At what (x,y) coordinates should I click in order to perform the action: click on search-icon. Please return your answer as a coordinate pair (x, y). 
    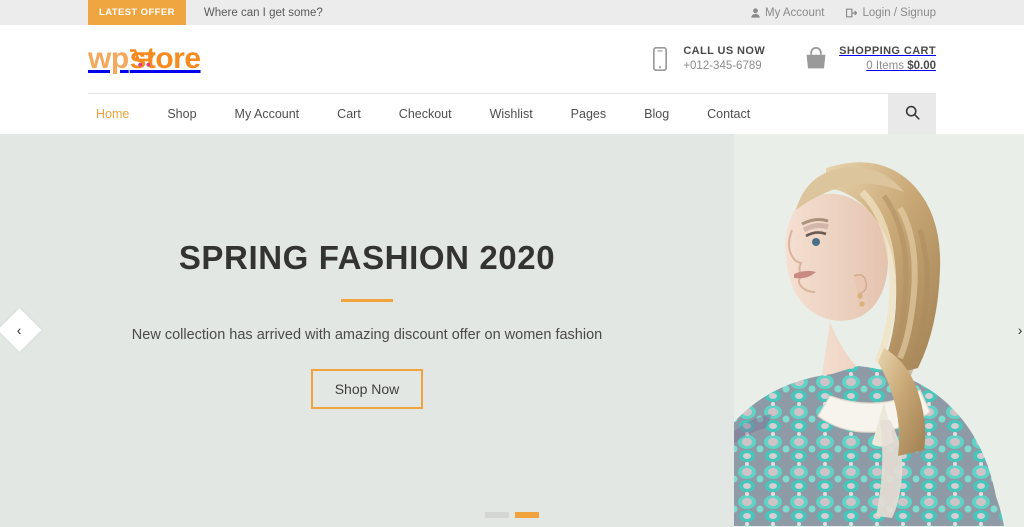
    Looking at the image, I should click on (912, 114).